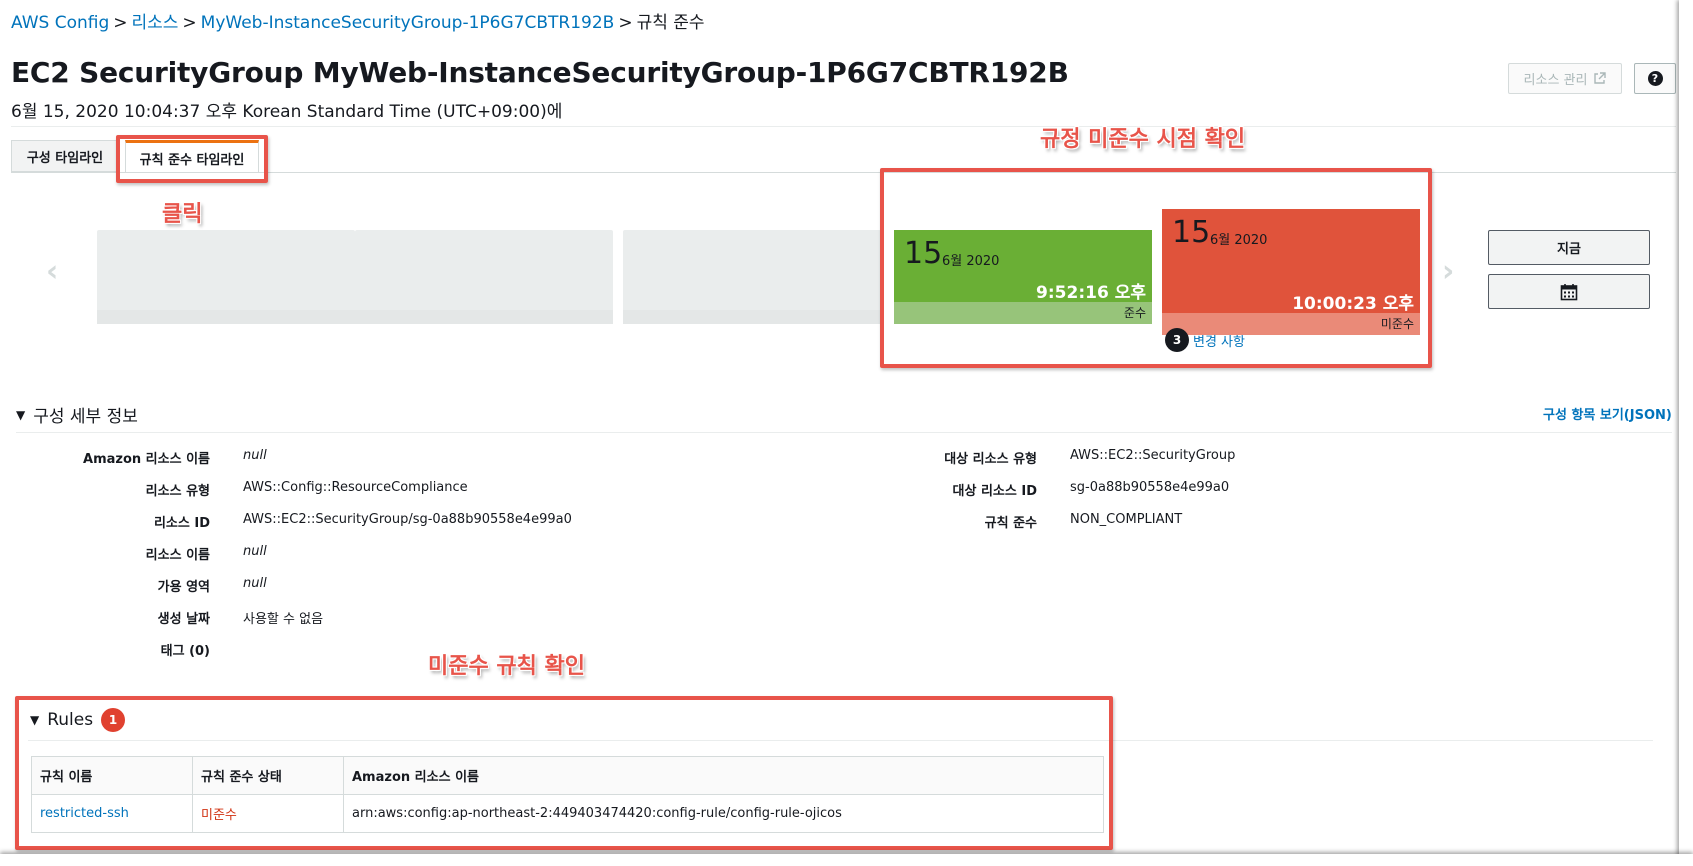 The height and width of the screenshot is (866, 1693). I want to click on timeline-prev-icon: ‹, so click(52, 271).